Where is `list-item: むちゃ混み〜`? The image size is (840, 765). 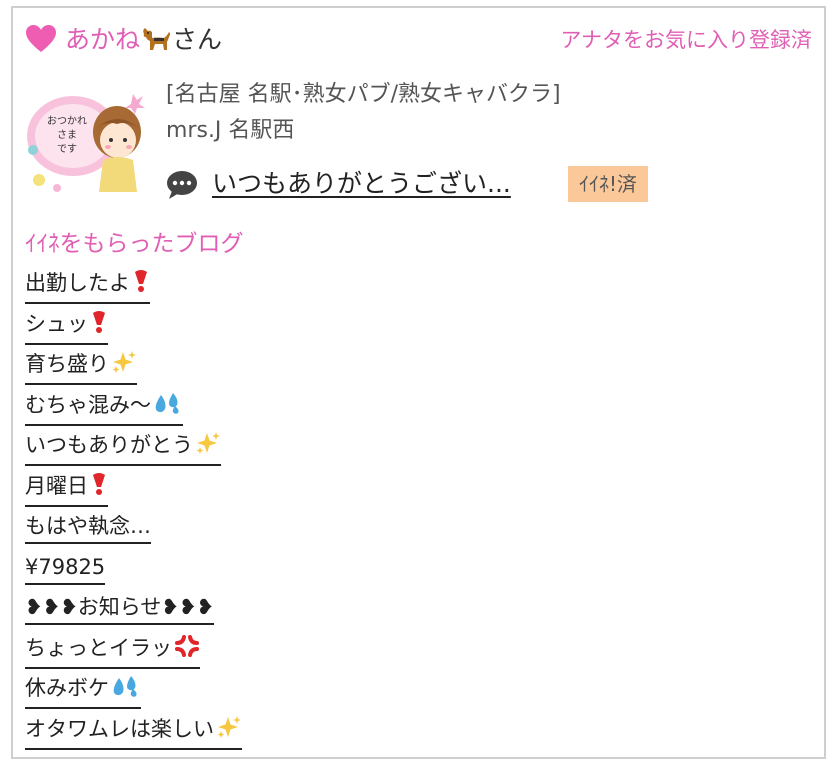 list-item: むちゃ混み〜 is located at coordinates (133, 410).